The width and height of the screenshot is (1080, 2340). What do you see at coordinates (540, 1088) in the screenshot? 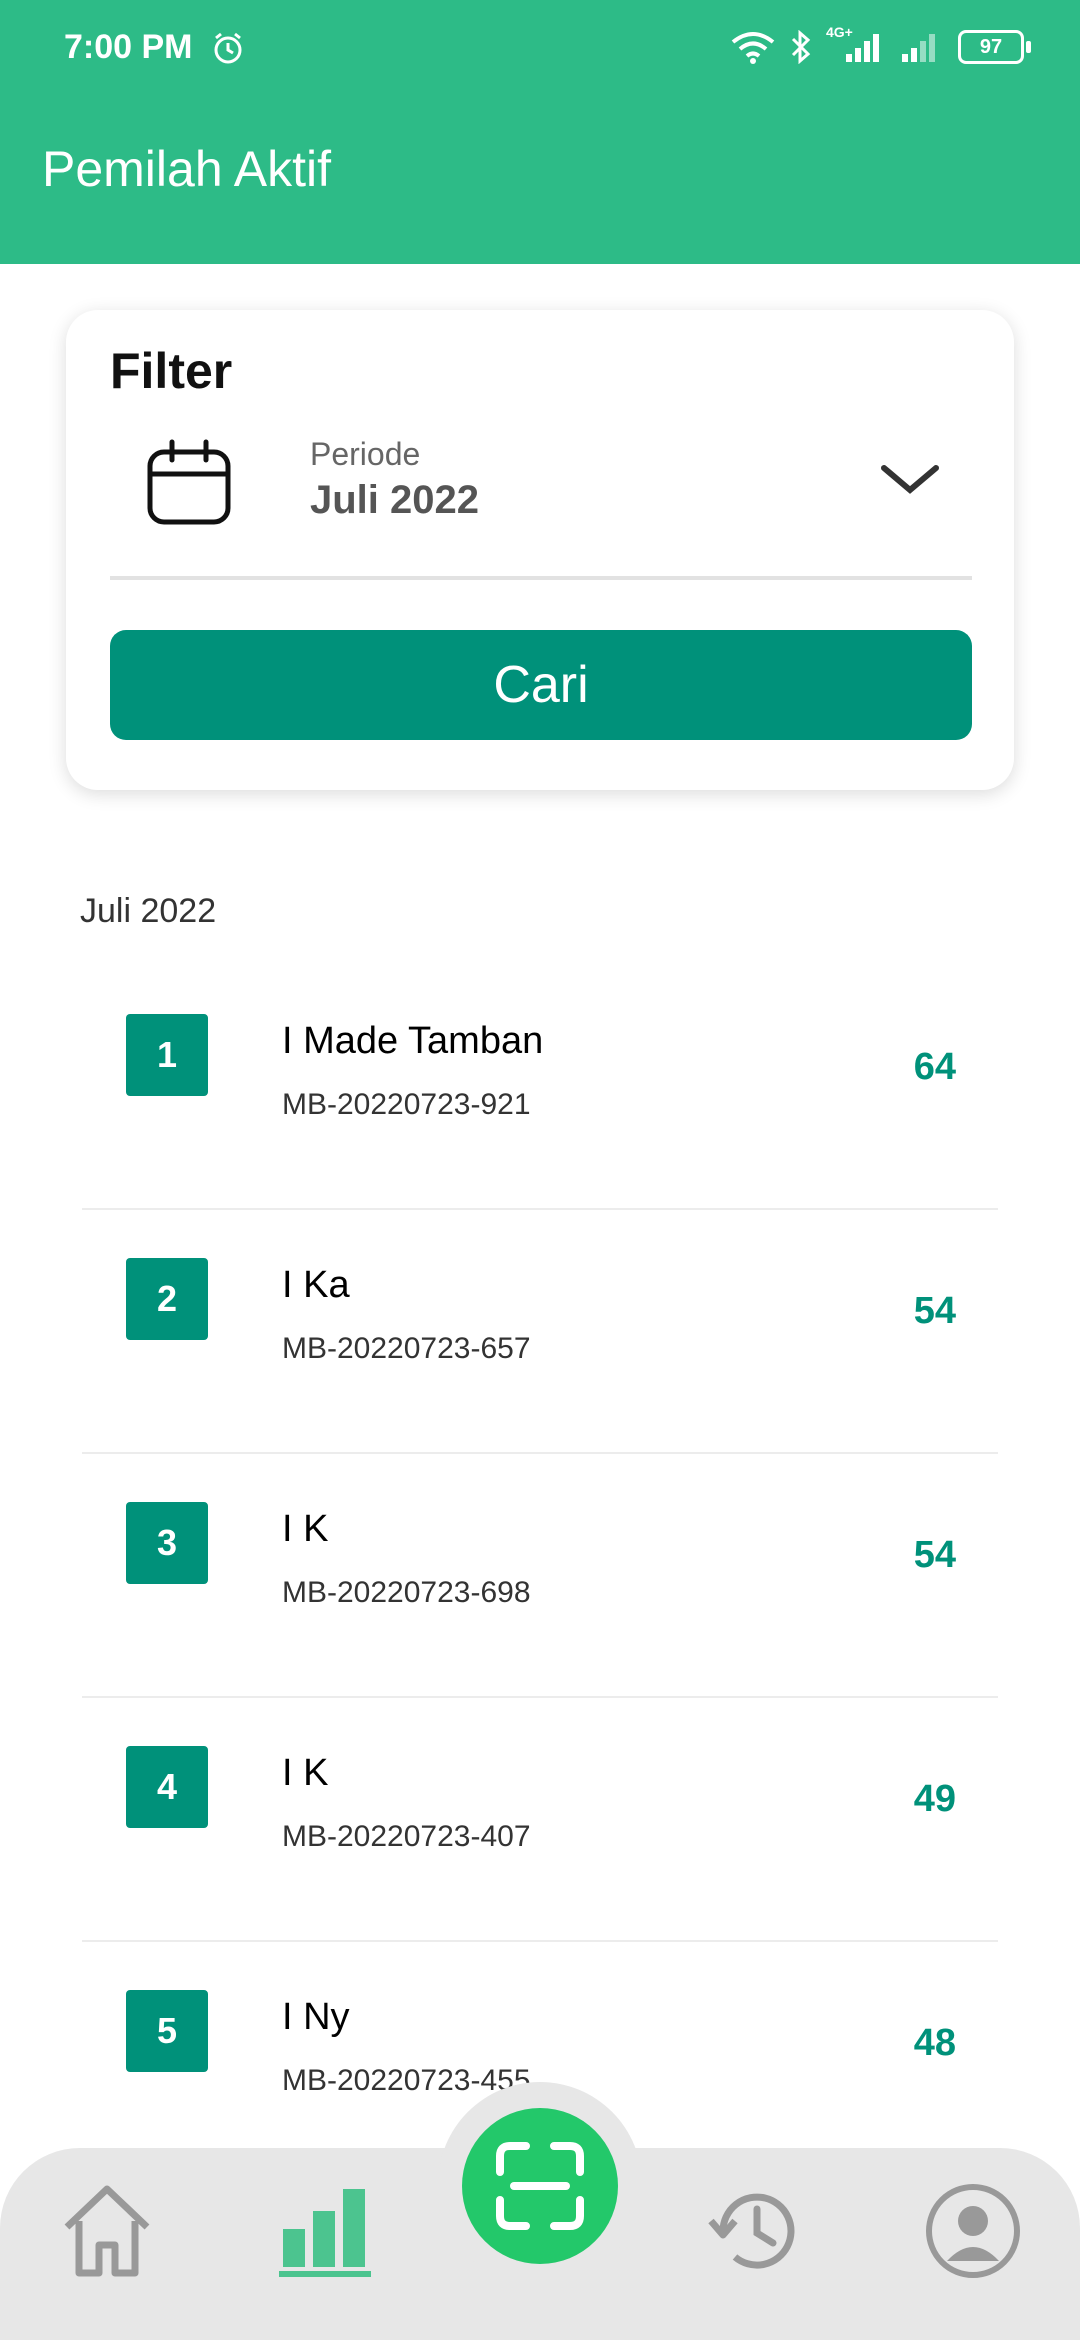
I see `list-item: 1 I Made Tamban MB-20220723-921 64` at bounding box center [540, 1088].